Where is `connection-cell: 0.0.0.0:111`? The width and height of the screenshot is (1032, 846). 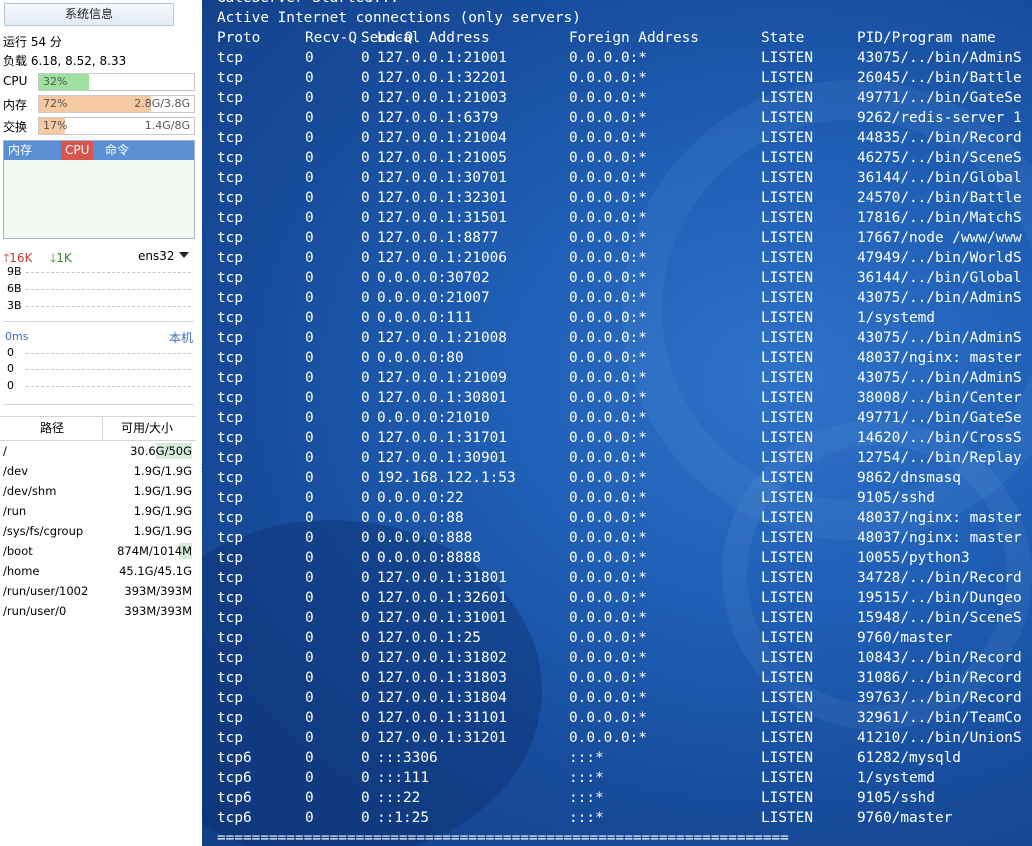
connection-cell: 0.0.0.0:111 is located at coordinates (425, 318).